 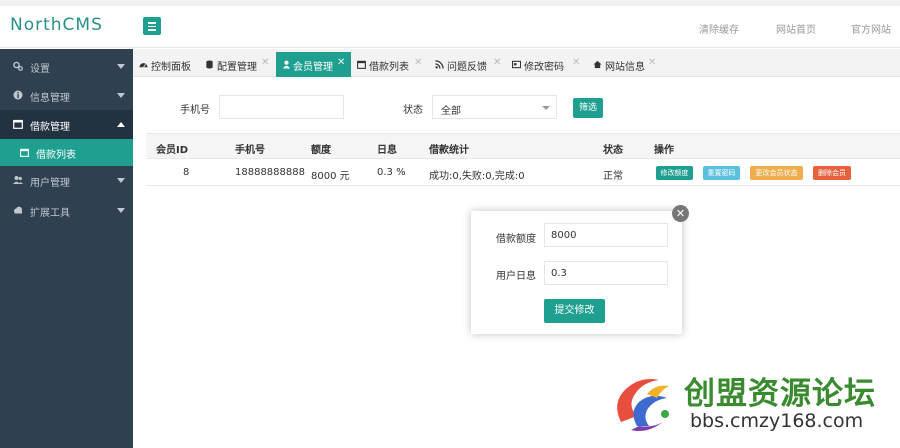 I want to click on sidebar-item-info: 信息管理, so click(x=66, y=95).